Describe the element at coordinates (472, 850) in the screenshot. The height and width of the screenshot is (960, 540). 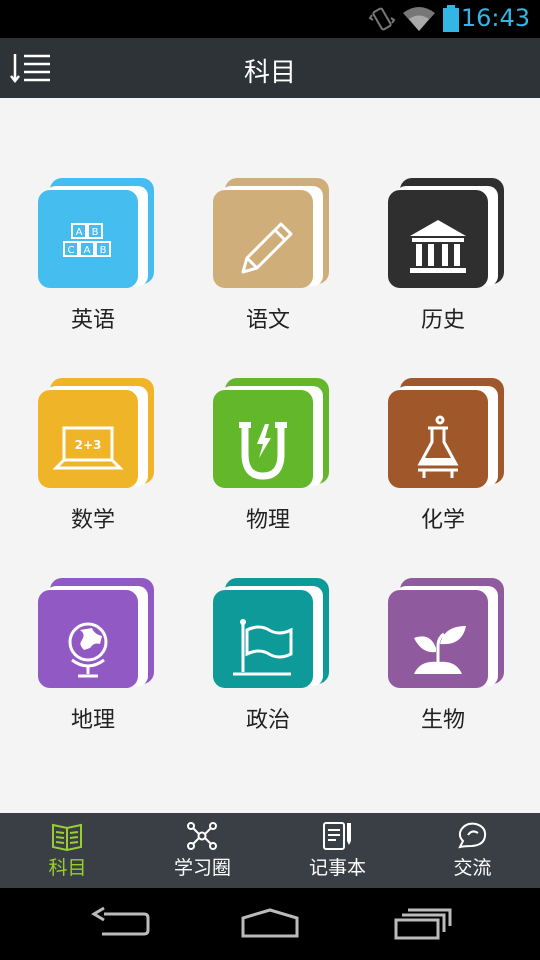
I see `tab-chat: 交流` at that location.